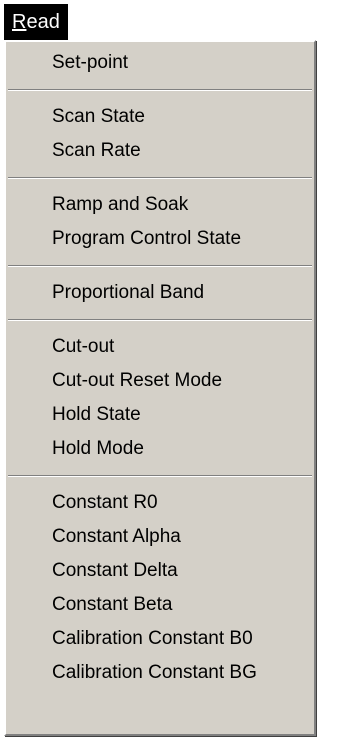 The image size is (346, 744). What do you see at coordinates (160, 239) in the screenshot?
I see `menu-item-program-control-state: Program Control State` at bounding box center [160, 239].